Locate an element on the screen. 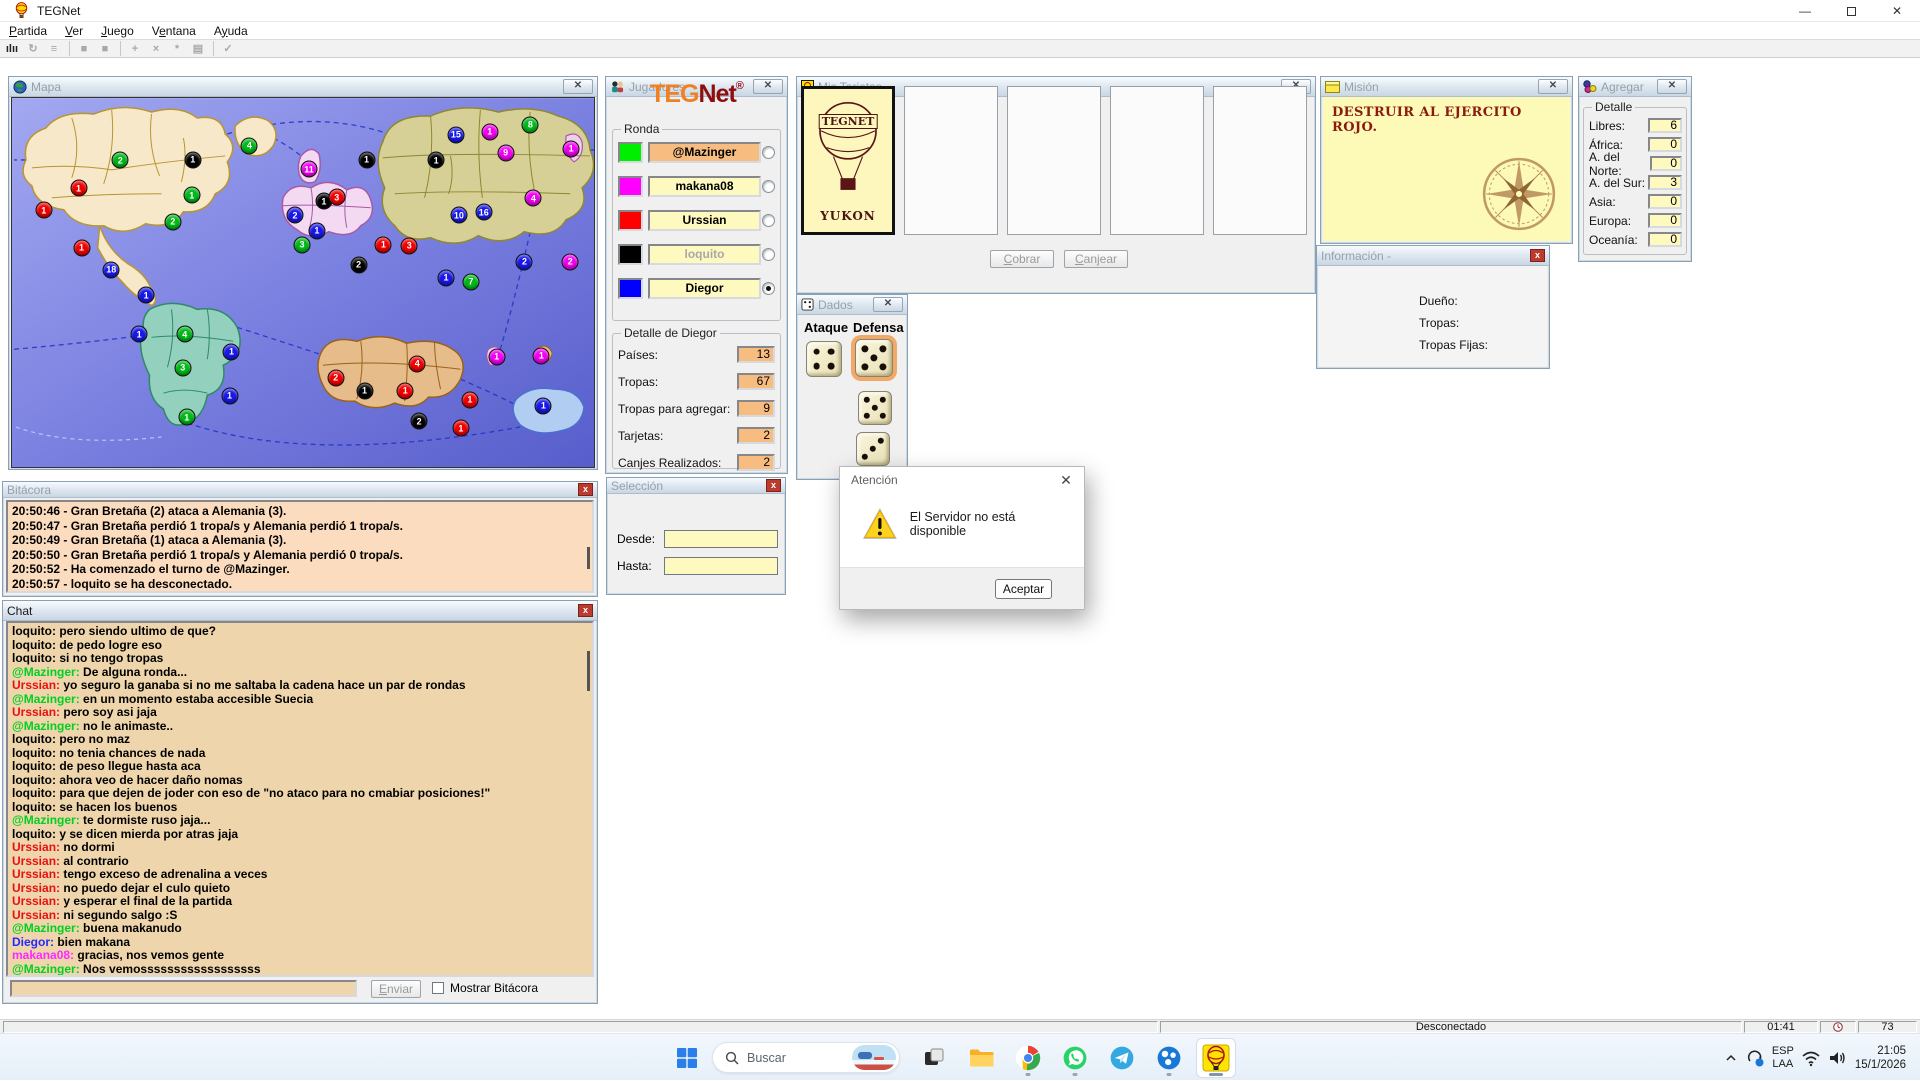 Image resolution: width=1920 pixels, height=1081 pixels. army-marker: 9 is located at coordinates (506, 153).